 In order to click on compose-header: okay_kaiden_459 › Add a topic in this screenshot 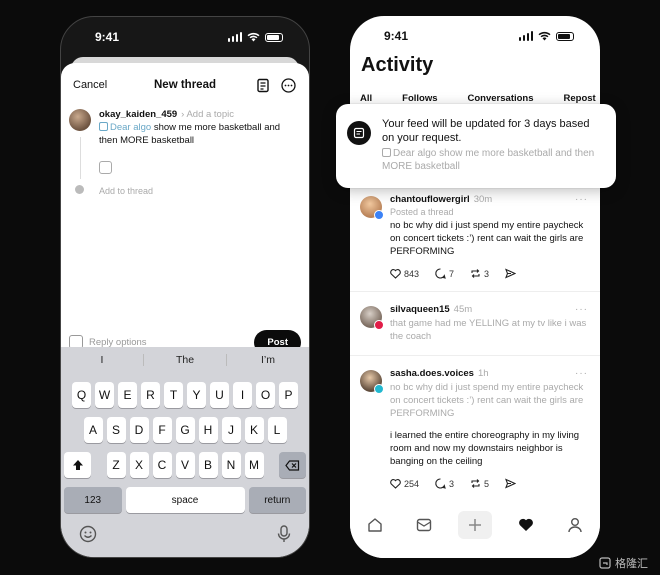, I will do `click(166, 114)`.